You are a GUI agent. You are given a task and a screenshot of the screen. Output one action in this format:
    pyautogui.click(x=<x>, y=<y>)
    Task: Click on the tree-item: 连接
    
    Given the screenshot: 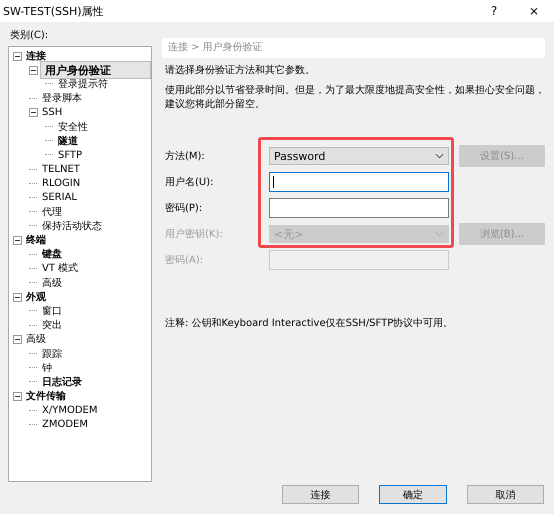 What is the action you would take?
    pyautogui.click(x=36, y=56)
    